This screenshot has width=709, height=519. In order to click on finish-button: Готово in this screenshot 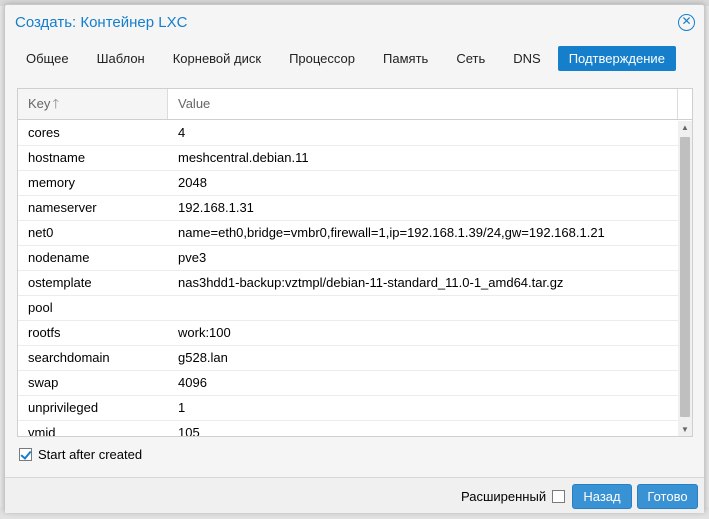, I will do `click(667, 496)`.